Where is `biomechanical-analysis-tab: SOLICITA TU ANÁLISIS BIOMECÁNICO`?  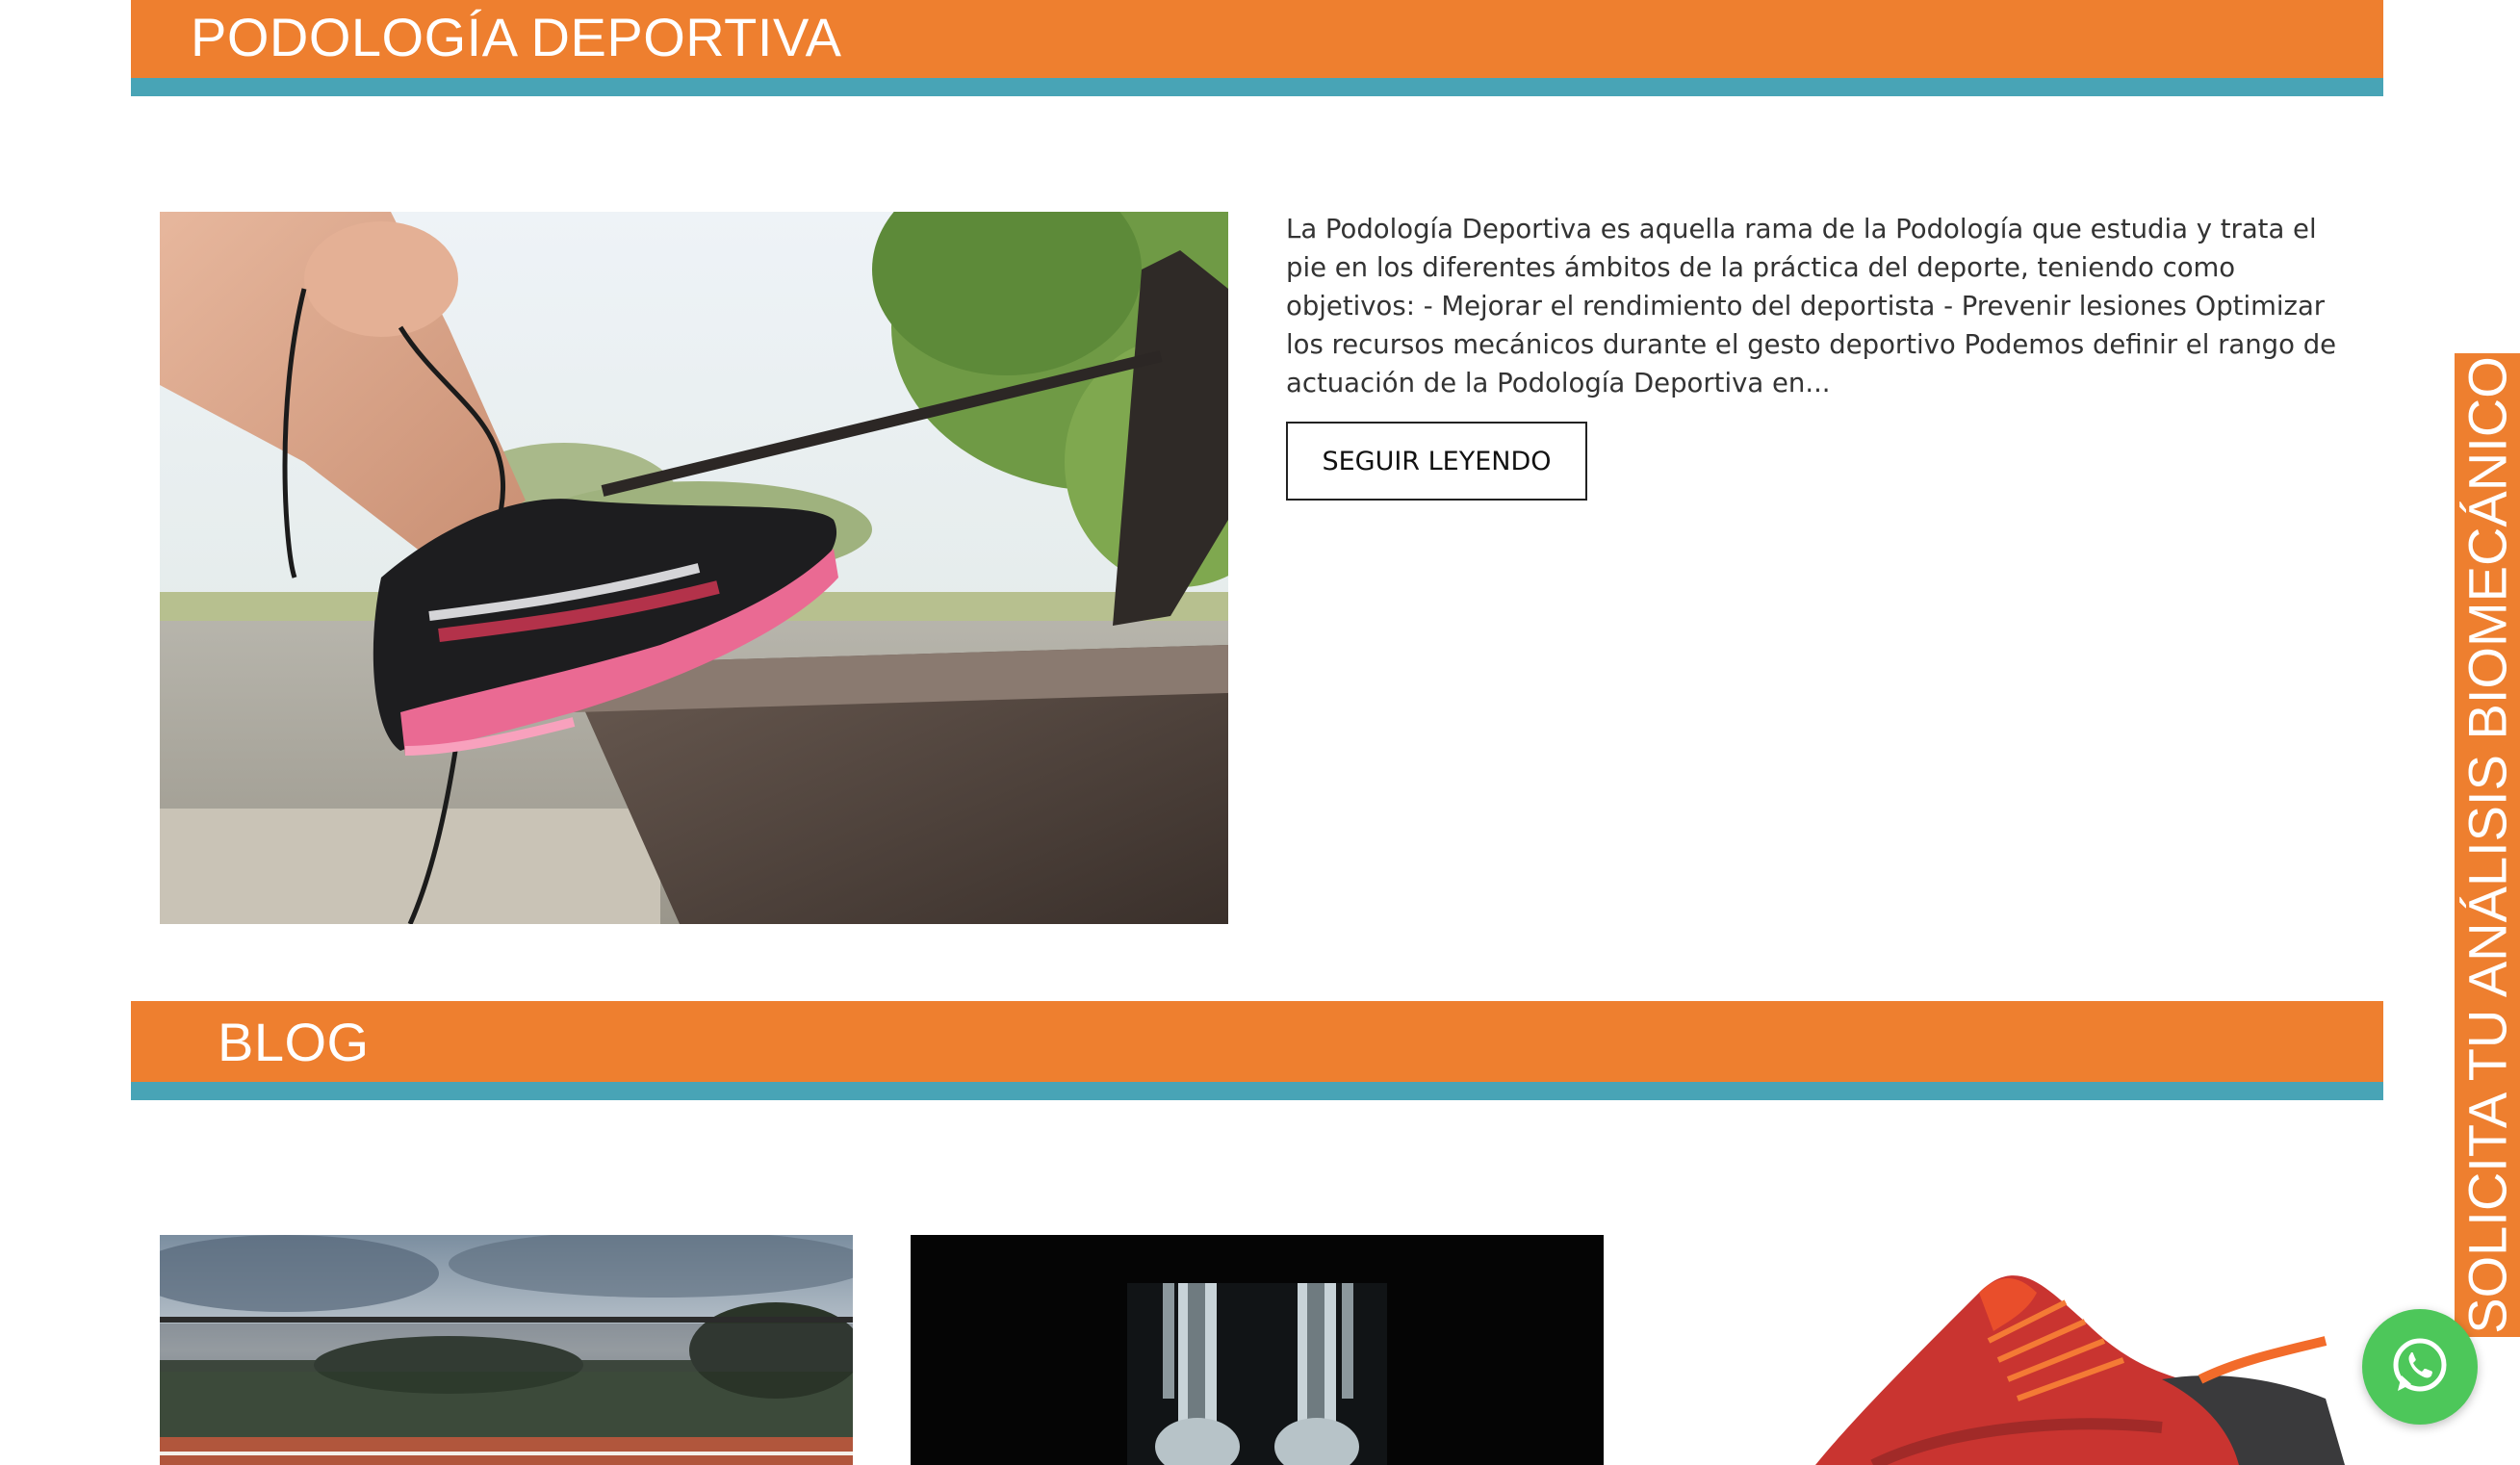 biomechanical-analysis-tab: SOLICITA TU ANÁLISIS BIOMECÁNICO is located at coordinates (2487, 845).